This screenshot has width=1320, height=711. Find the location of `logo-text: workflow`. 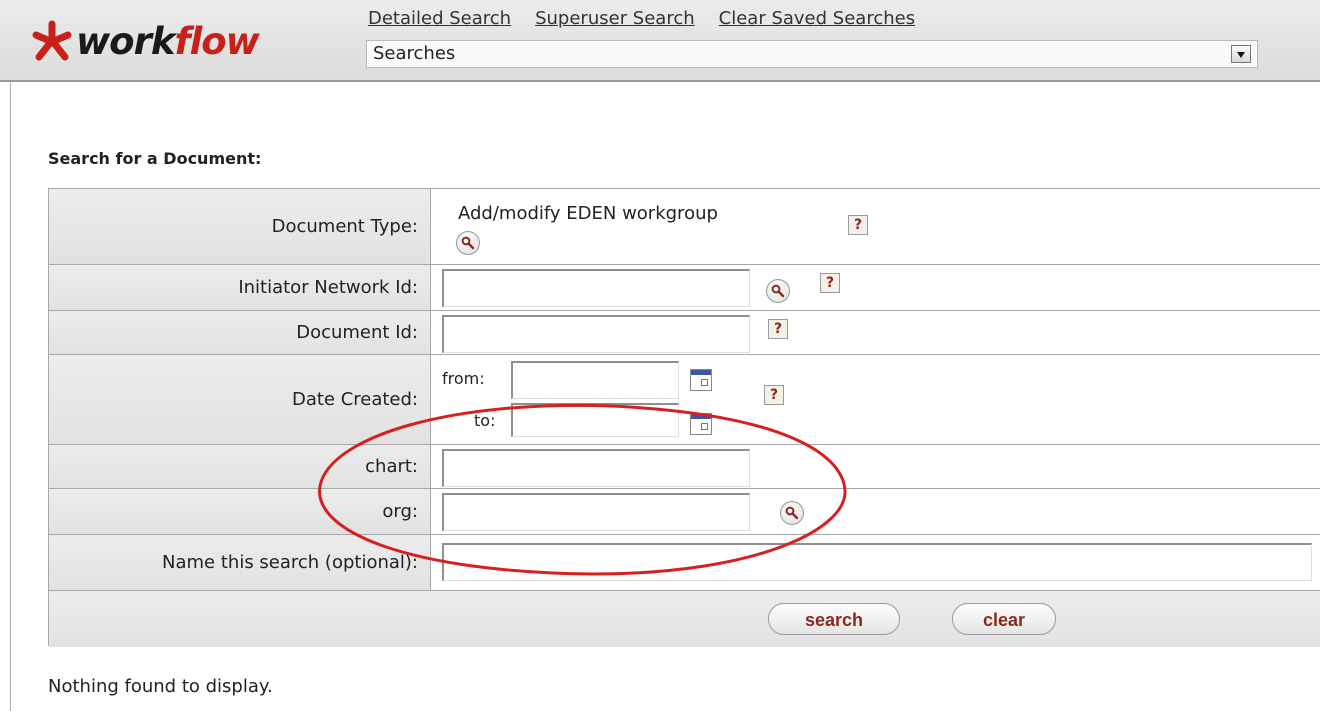

logo-text: workflow is located at coordinates (168, 41).